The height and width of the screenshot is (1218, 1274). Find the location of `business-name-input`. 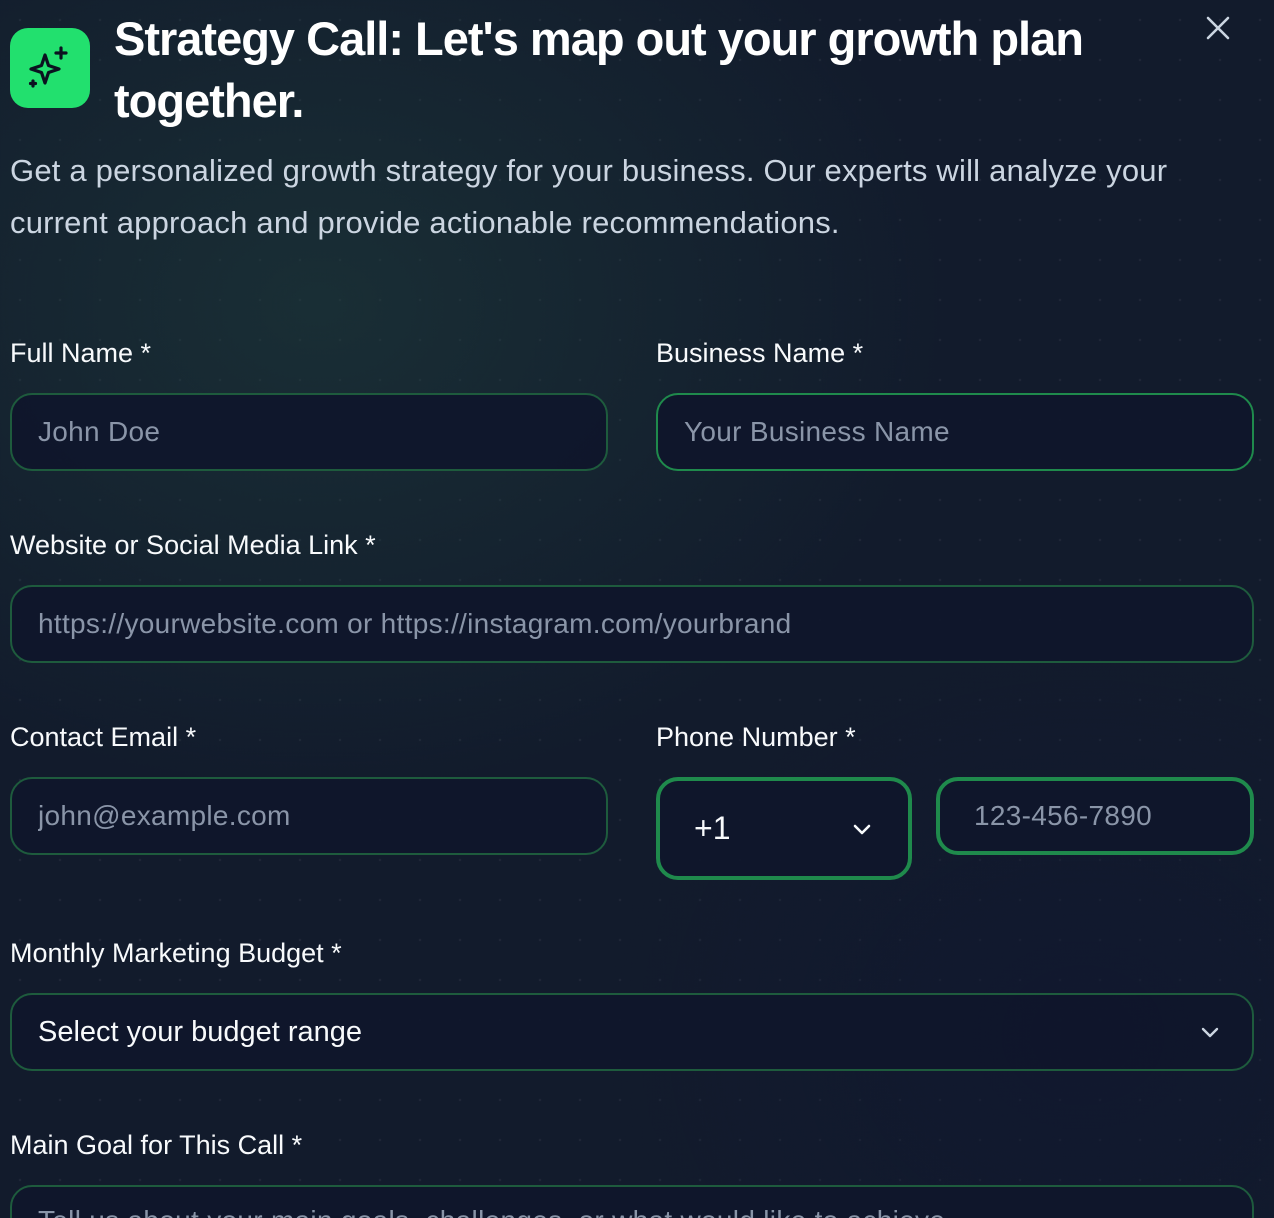

business-name-input is located at coordinates (955, 432).